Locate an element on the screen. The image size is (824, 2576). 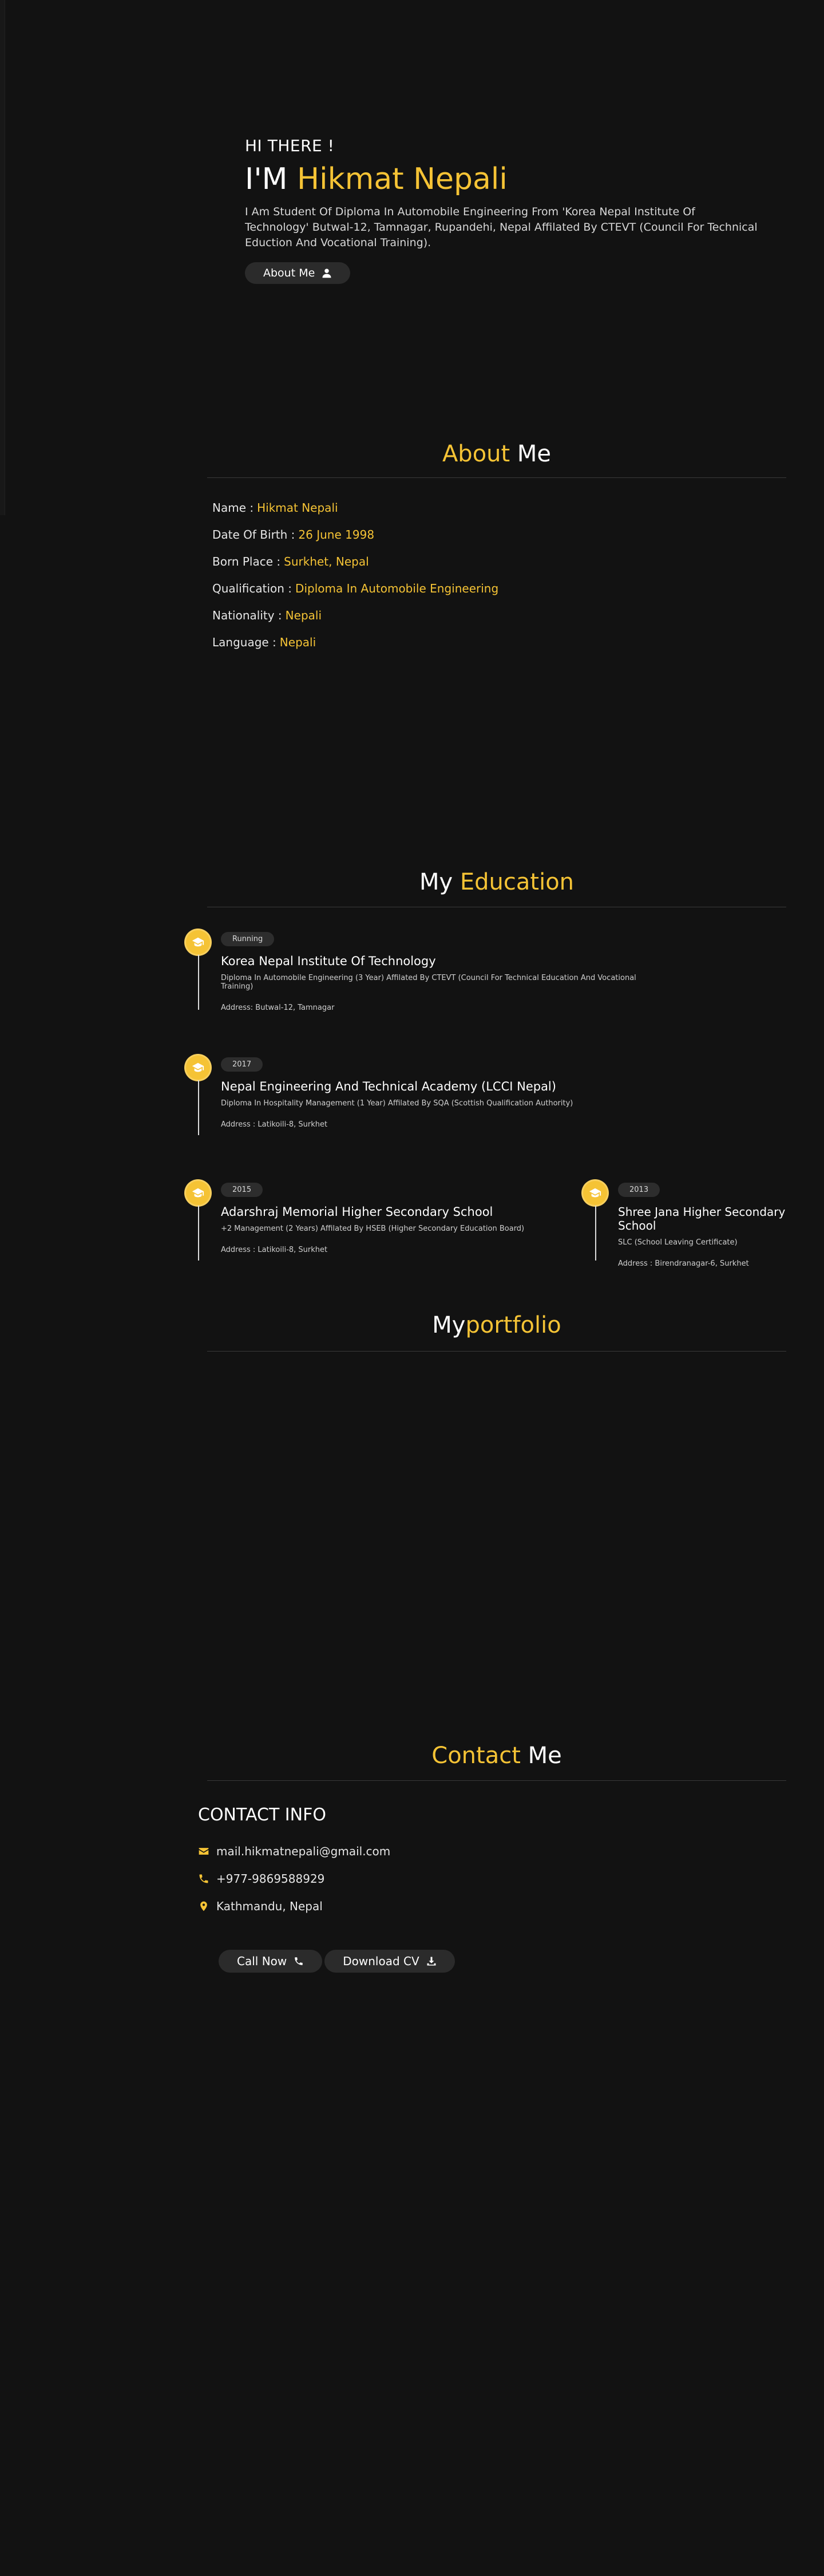
about-title-accent: About is located at coordinates (476, 454).